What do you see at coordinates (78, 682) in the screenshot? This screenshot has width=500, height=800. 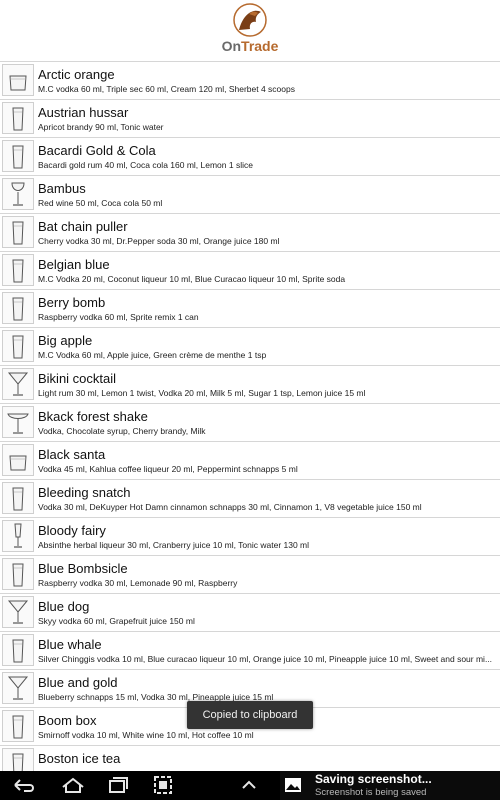 I see `cocktail-name: Blue and gold` at bounding box center [78, 682].